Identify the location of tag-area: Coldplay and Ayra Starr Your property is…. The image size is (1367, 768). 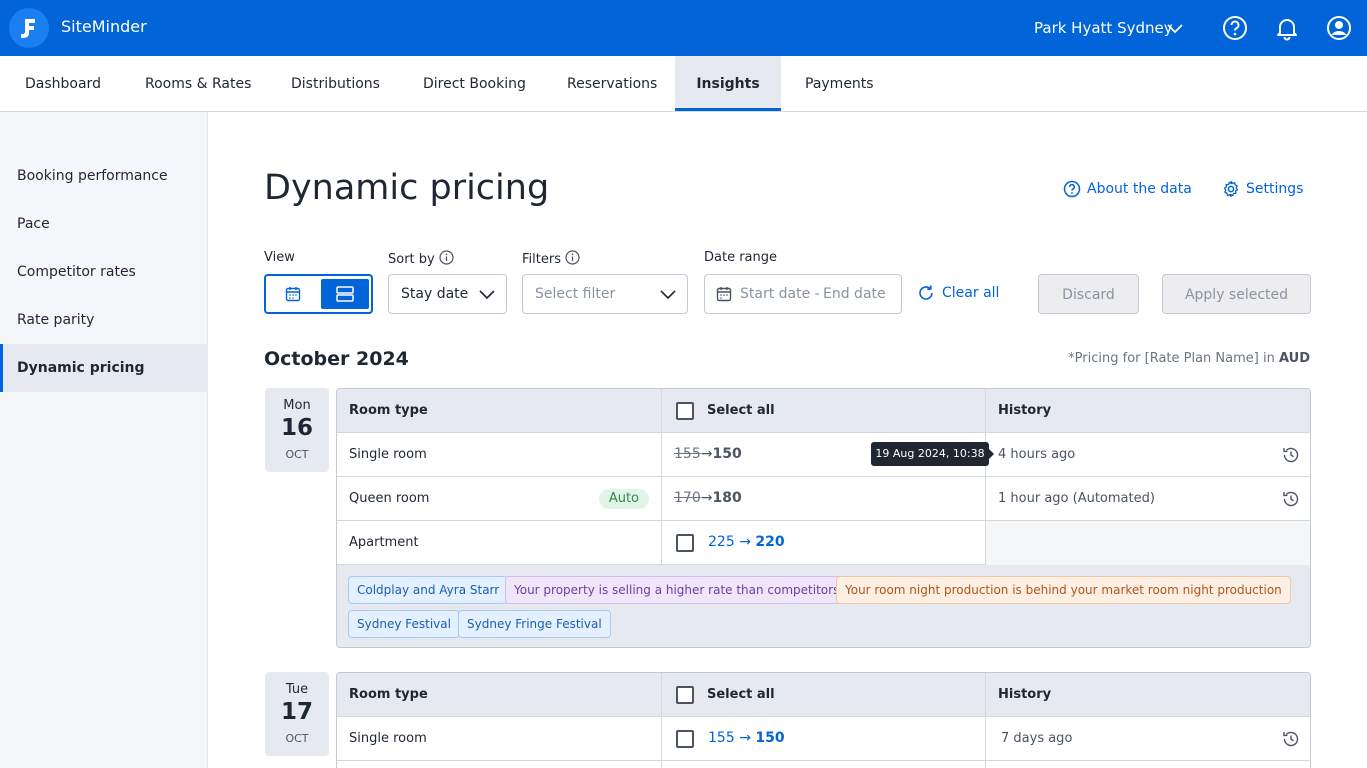
(823, 606).